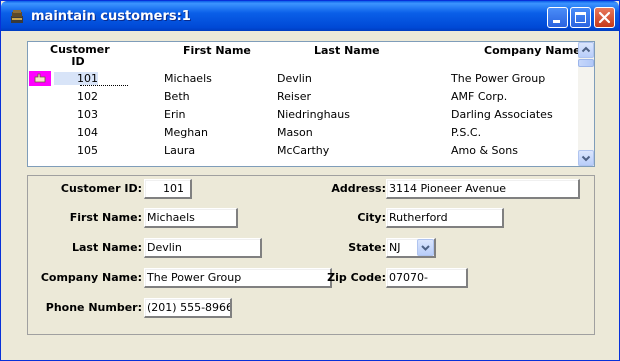  I want to click on chevron-up-icon, so click(586, 49).